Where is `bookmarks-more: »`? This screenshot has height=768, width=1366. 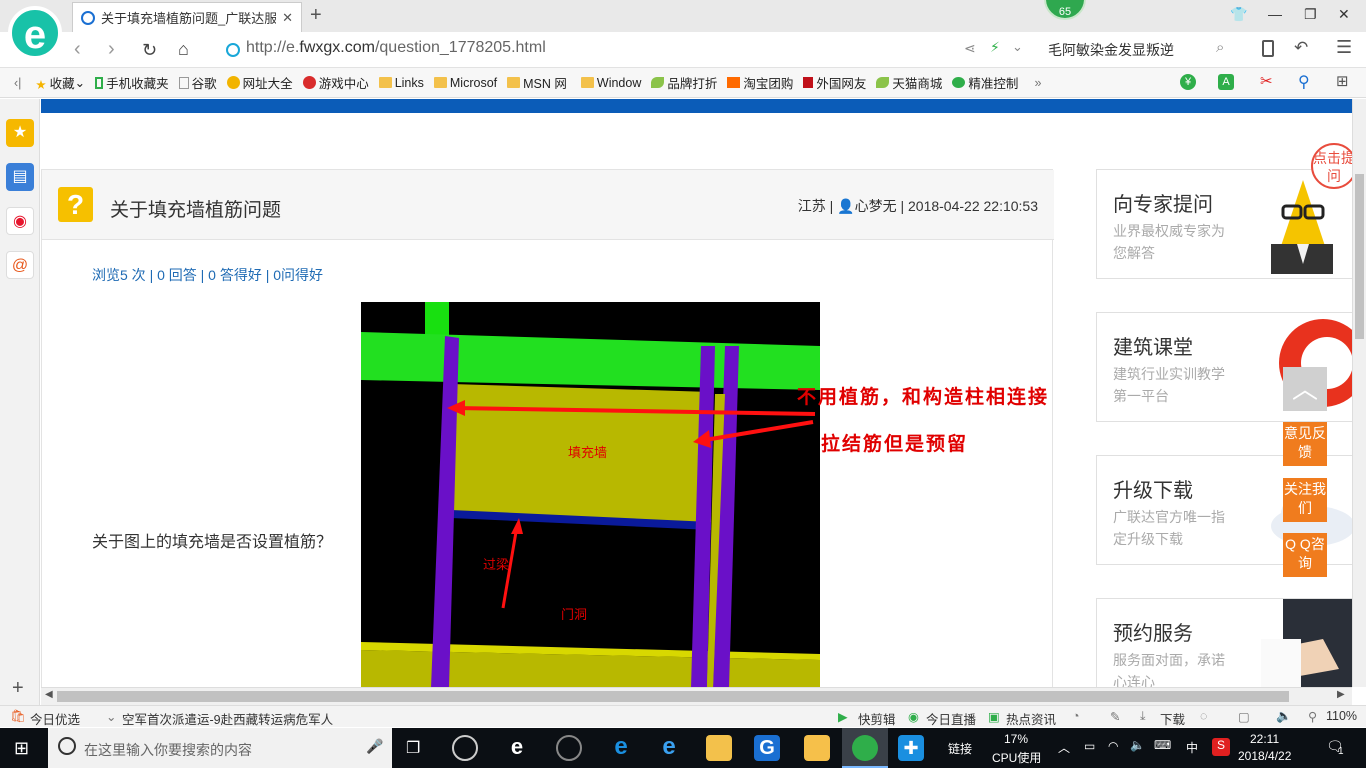 bookmarks-more: » is located at coordinates (1037, 83).